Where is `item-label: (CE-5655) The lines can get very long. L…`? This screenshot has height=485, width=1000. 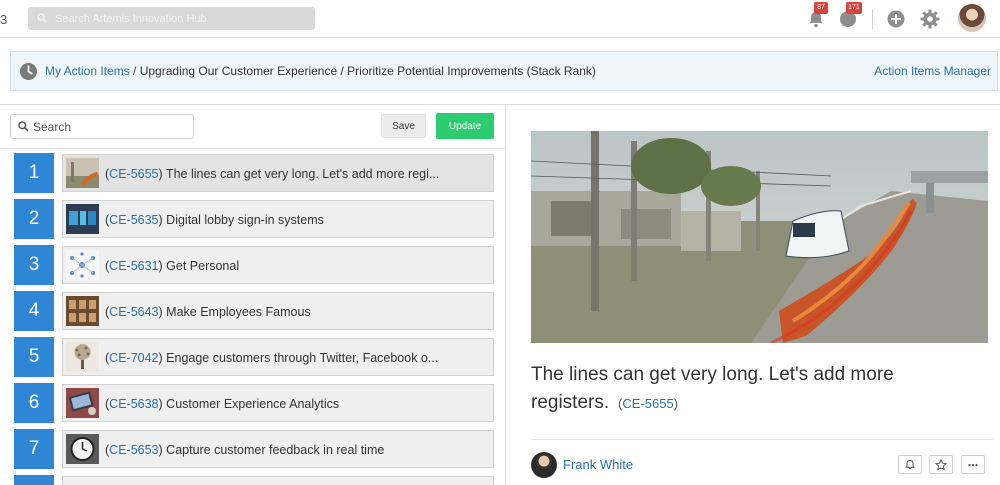
item-label: (CE-5655) The lines can get very long. L… is located at coordinates (272, 174).